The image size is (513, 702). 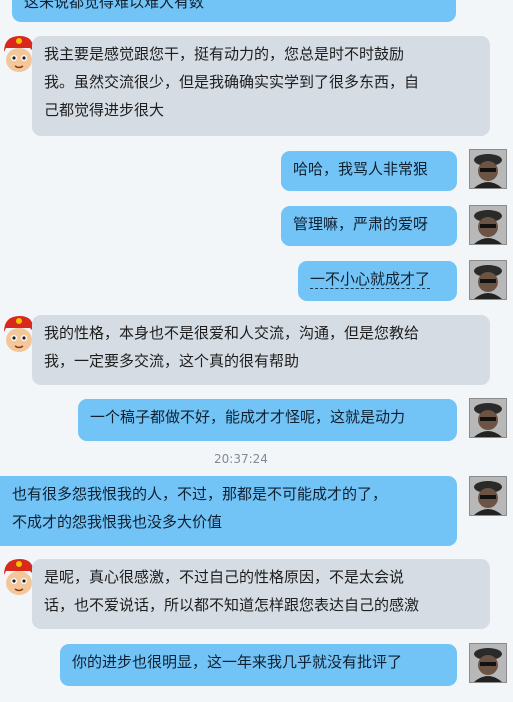 I want to click on message-line: 我。虽然交流很少，但是我确确实实学到了很多东西，自, so click(x=232, y=82).